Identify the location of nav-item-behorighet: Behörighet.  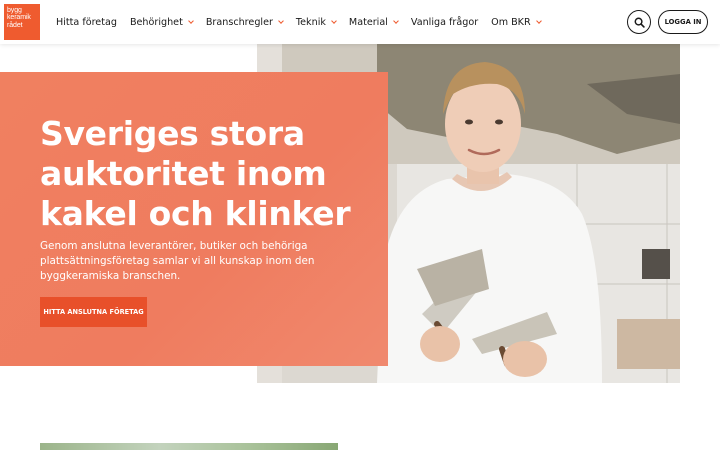
(161, 22).